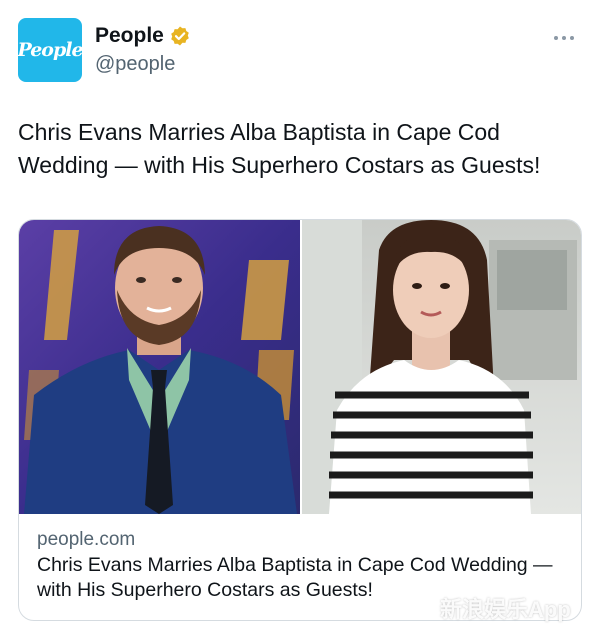 This screenshot has height=644, width=600. Describe the element at coordinates (135, 64) in the screenshot. I see `user-handle: @people` at that location.